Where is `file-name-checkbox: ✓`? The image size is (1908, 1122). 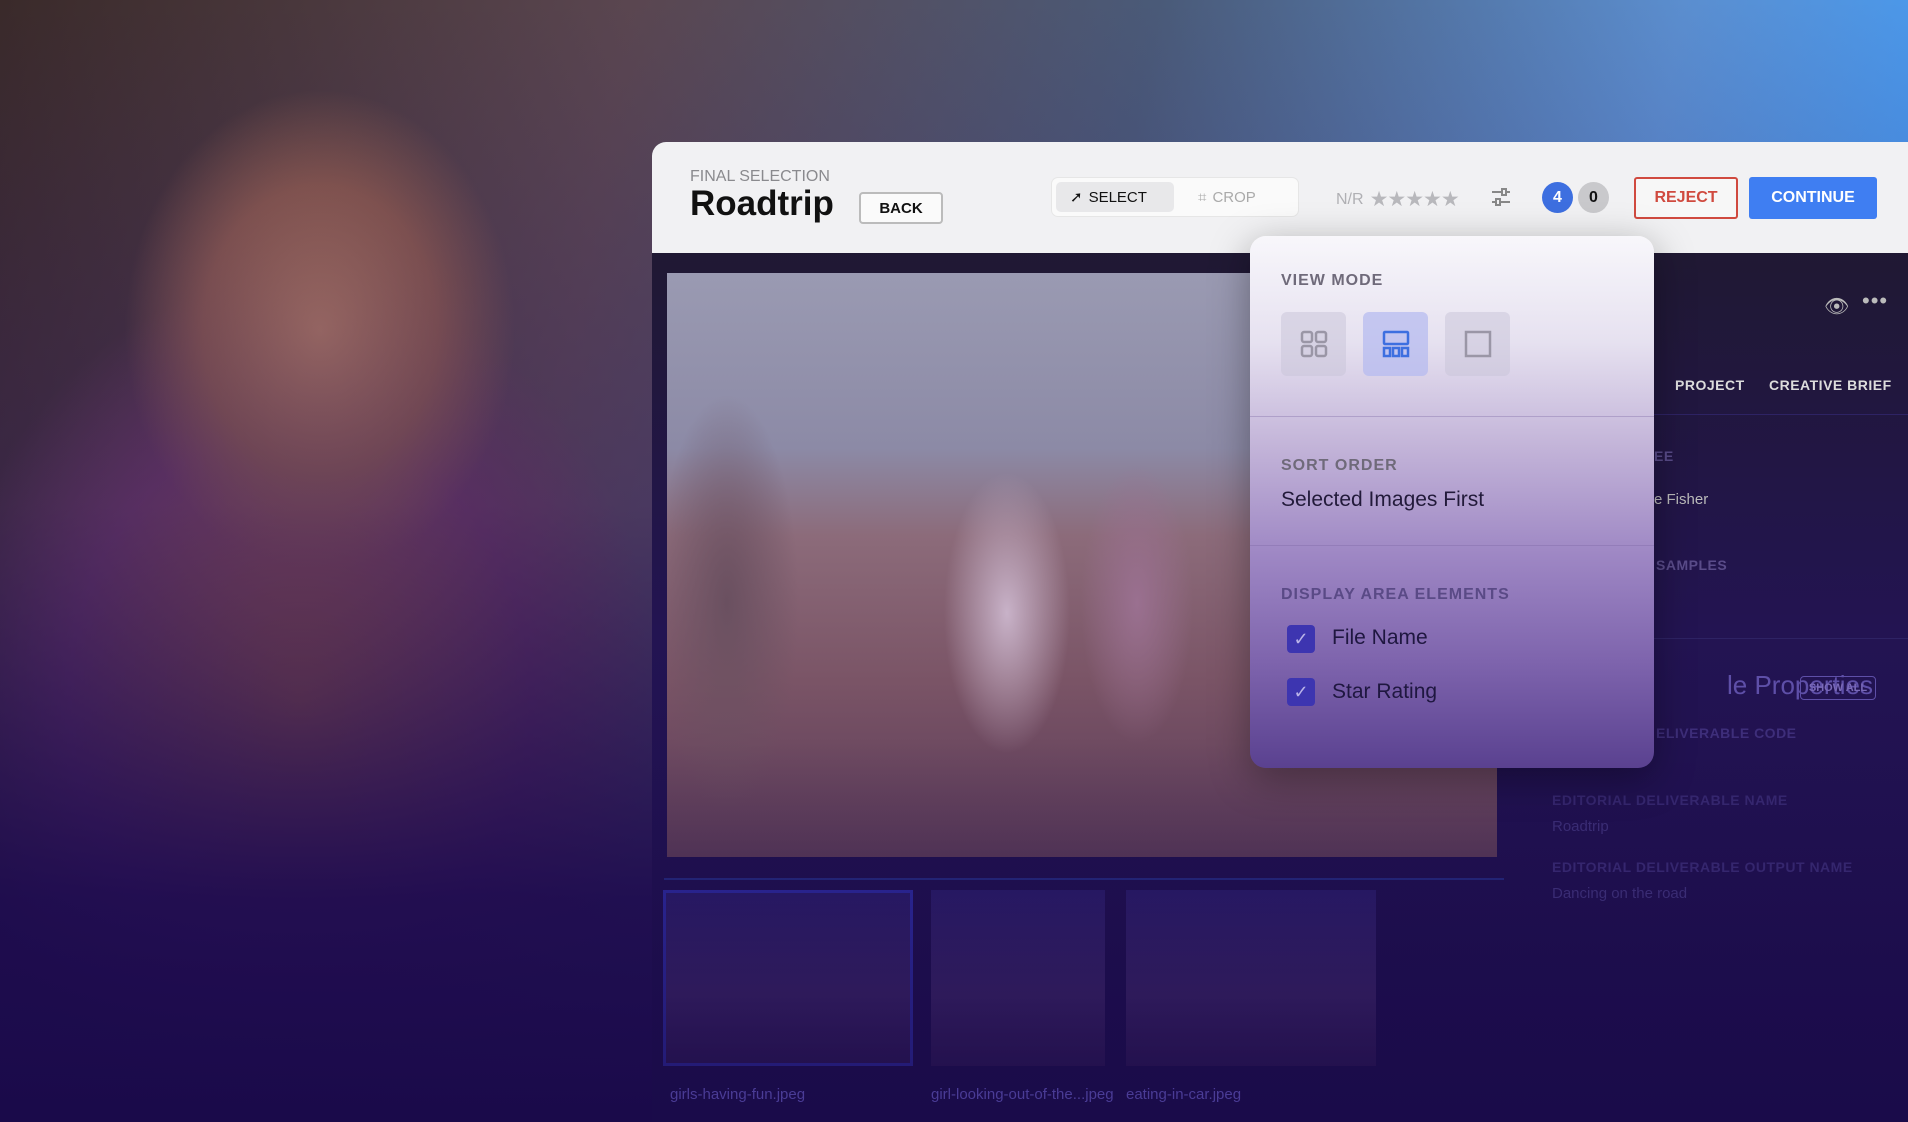 file-name-checkbox: ✓ is located at coordinates (1301, 639).